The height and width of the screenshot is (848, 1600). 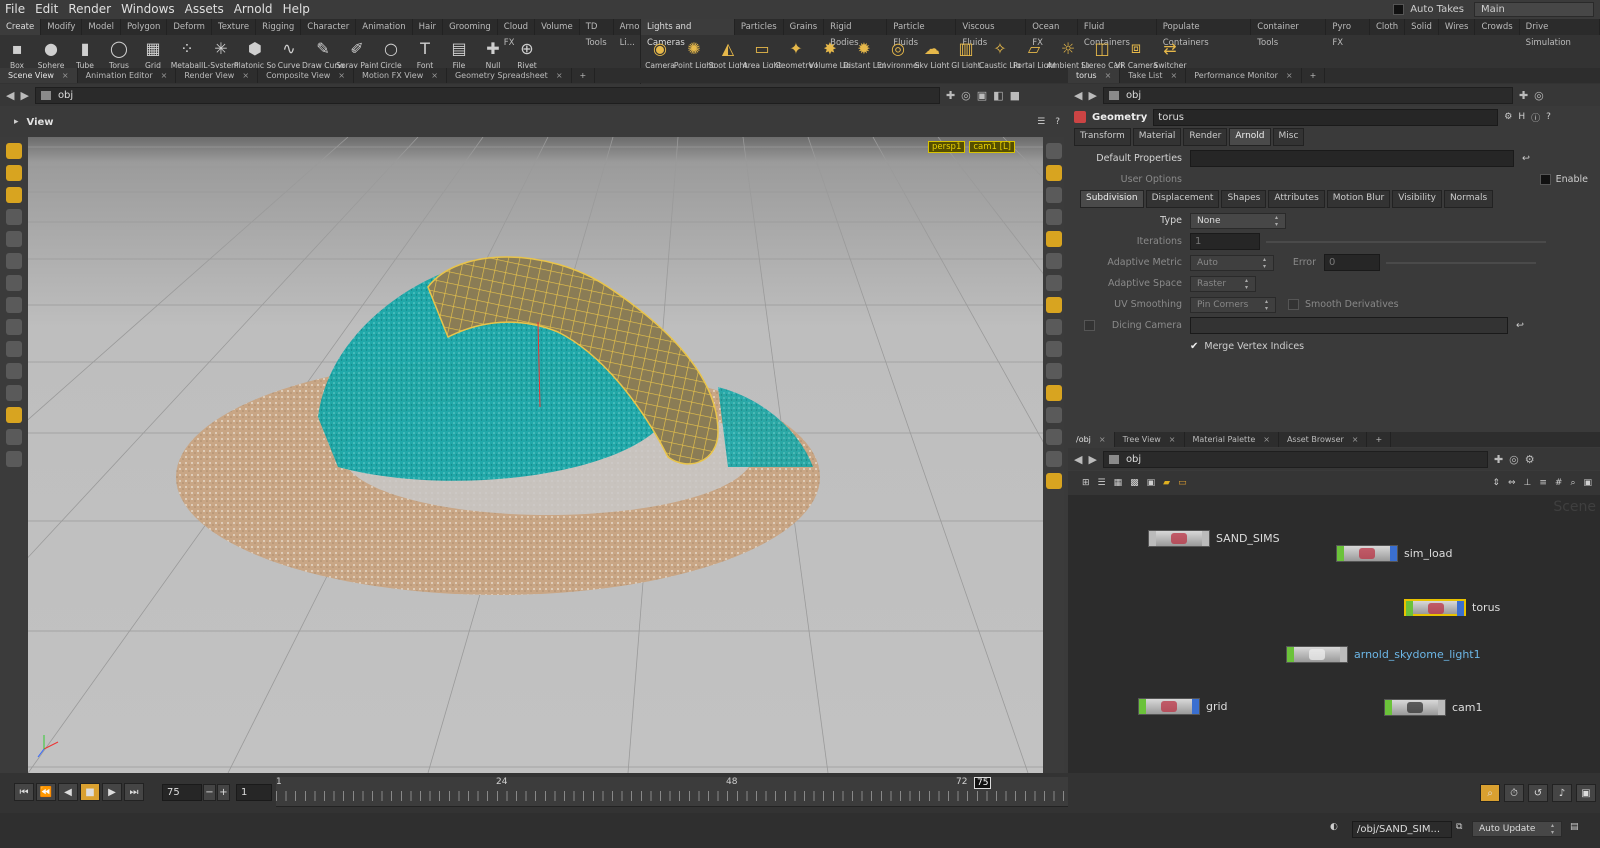 I want to click on maximize-icon: ■, so click(x=1015, y=95).